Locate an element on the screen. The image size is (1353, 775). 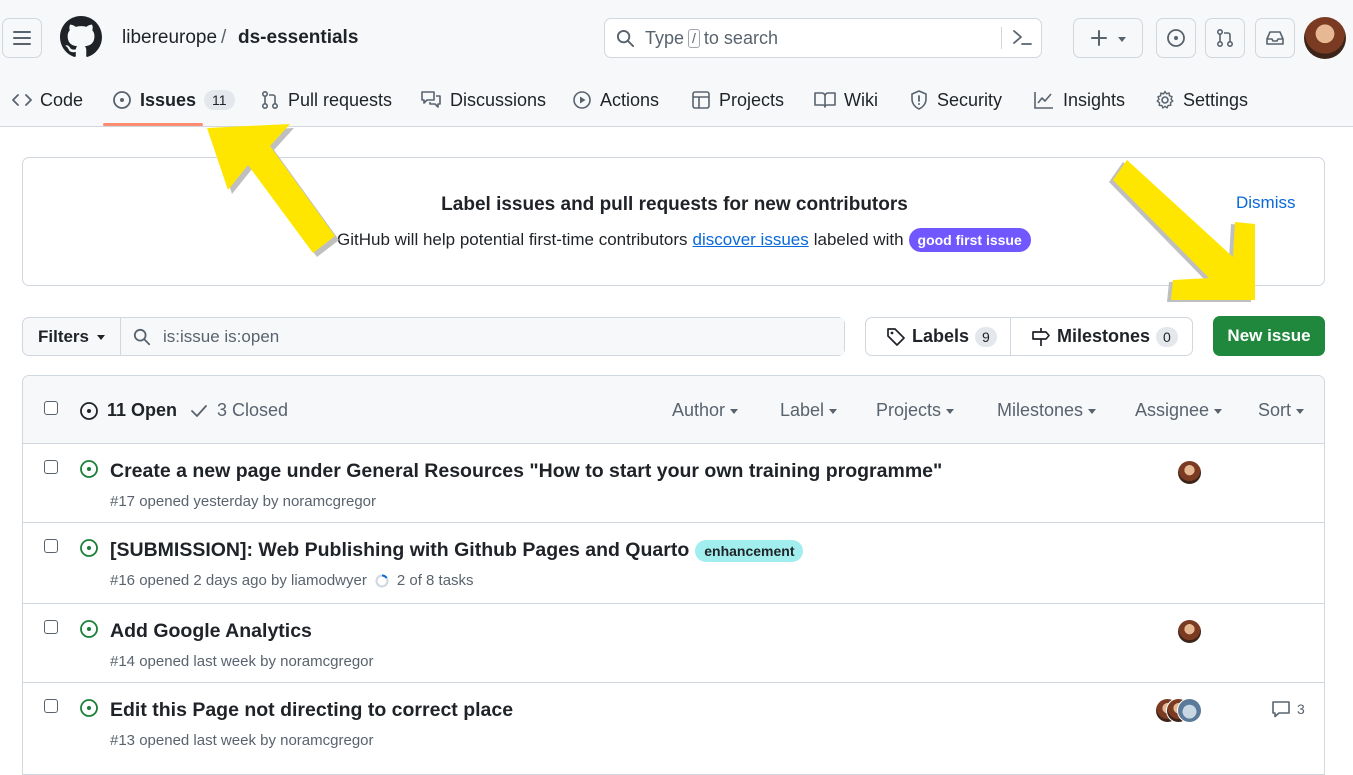
milestones-label: Milestones is located at coordinates (1040, 410).